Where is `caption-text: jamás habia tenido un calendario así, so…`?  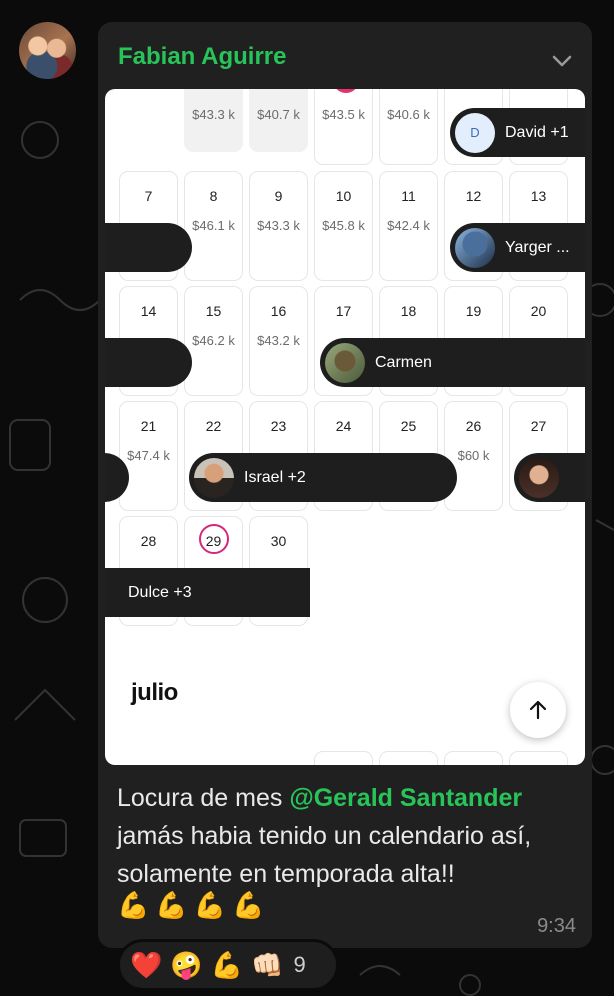
caption-text: jamás habia tenido un calendario así, so… is located at coordinates (324, 855).